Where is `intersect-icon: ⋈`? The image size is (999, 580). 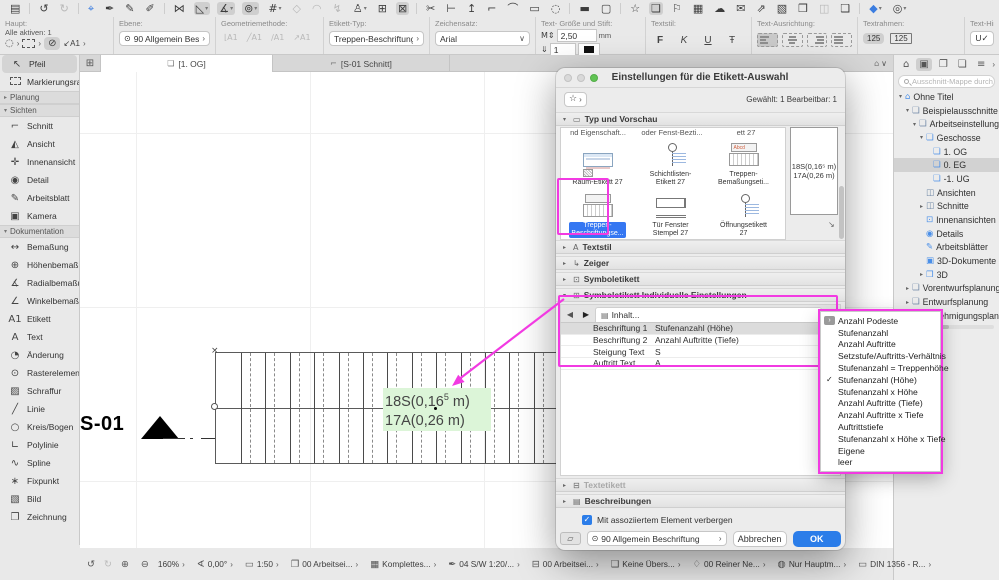 intersect-icon: ⋈ is located at coordinates (179, 8).